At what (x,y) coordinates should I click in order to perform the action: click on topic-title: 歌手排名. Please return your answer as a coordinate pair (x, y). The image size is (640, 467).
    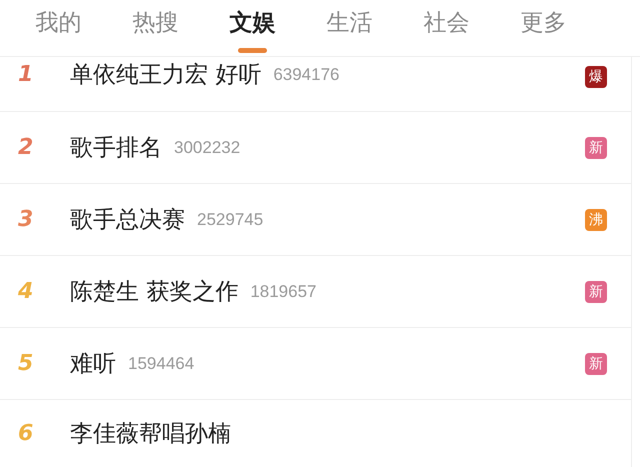
    Looking at the image, I should click on (116, 148).